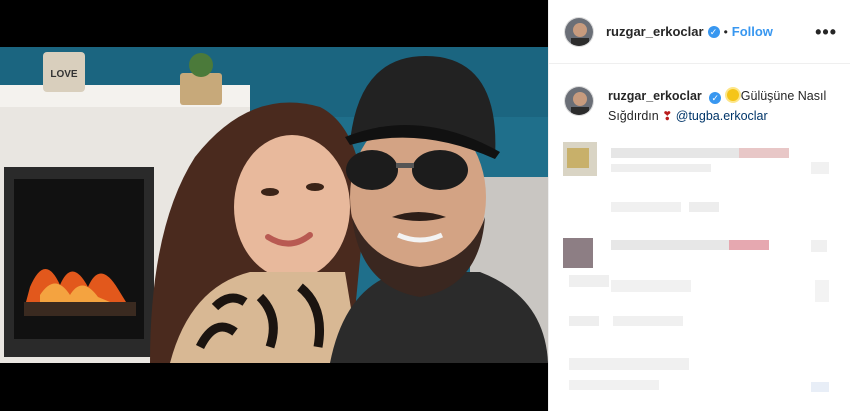  I want to click on love-sign-text: LOVE, so click(64, 74).